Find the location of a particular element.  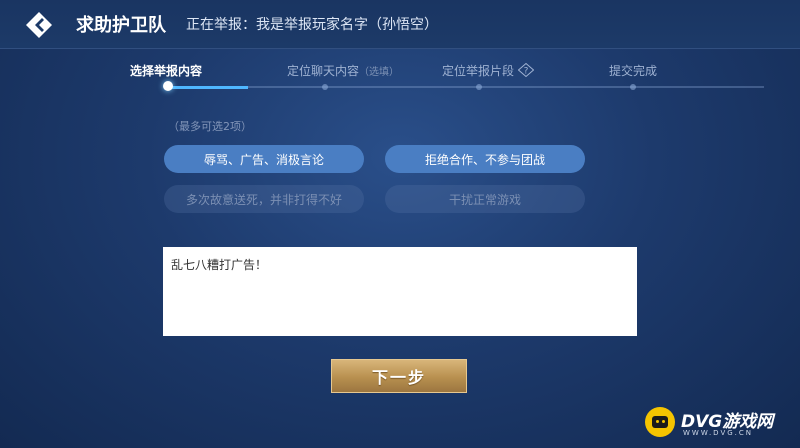

top-bar: 求助护卫队 正在举报：我是举报玩家名字（孙悟空） is located at coordinates (400, 24).